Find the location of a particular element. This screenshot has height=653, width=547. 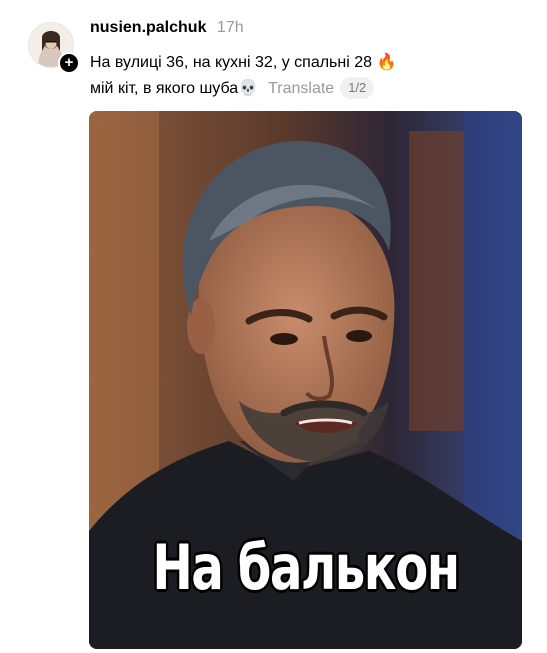

author-avatar-wrapper: + is located at coordinates (54, 48).